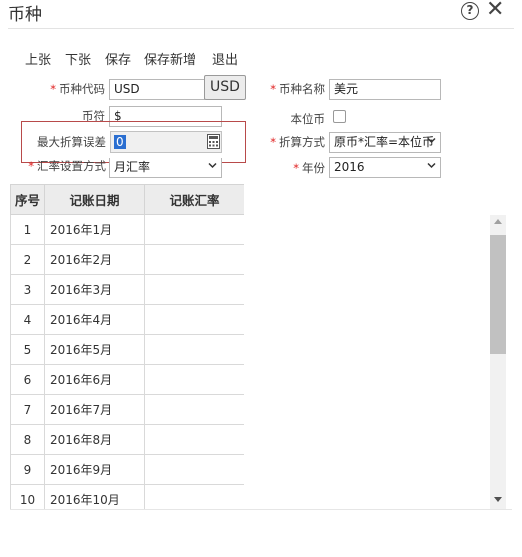  Describe the element at coordinates (27, 379) in the screenshot. I see `row-no: 6` at that location.